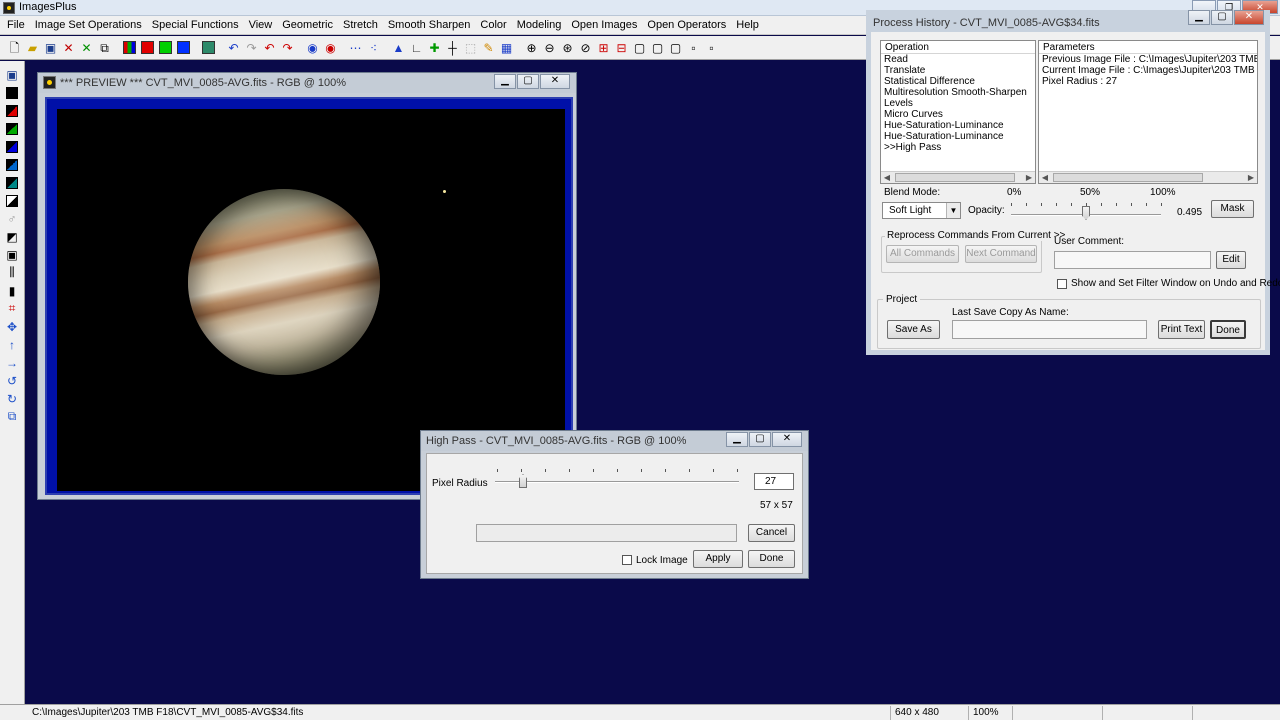 This screenshot has height=720, width=1280. Describe the element at coordinates (208, 47) in the screenshot. I see `grid-icon` at that location.